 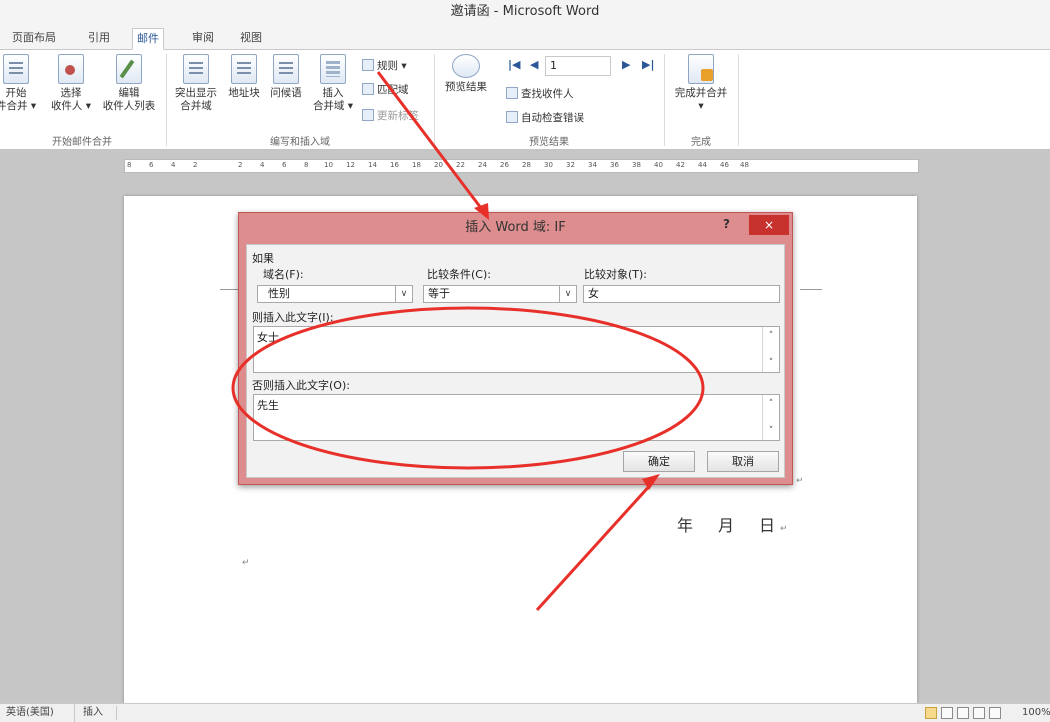 What do you see at coordinates (18, 106) in the screenshot?
I see `start-label-2: 件合并 ▾` at bounding box center [18, 106].